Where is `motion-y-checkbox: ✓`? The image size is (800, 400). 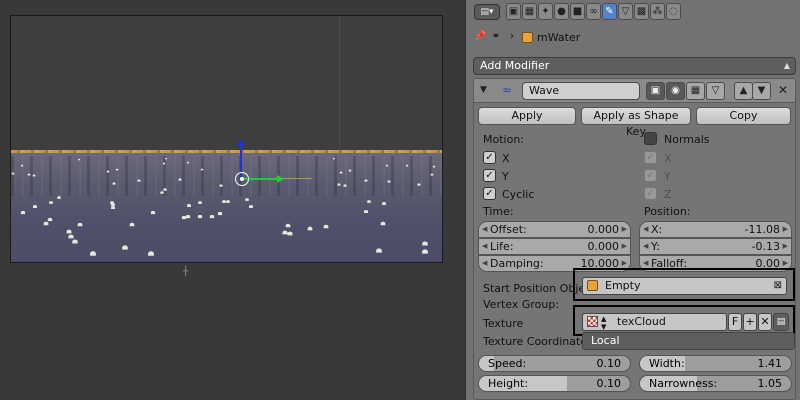 motion-y-checkbox: ✓ is located at coordinates (489, 175).